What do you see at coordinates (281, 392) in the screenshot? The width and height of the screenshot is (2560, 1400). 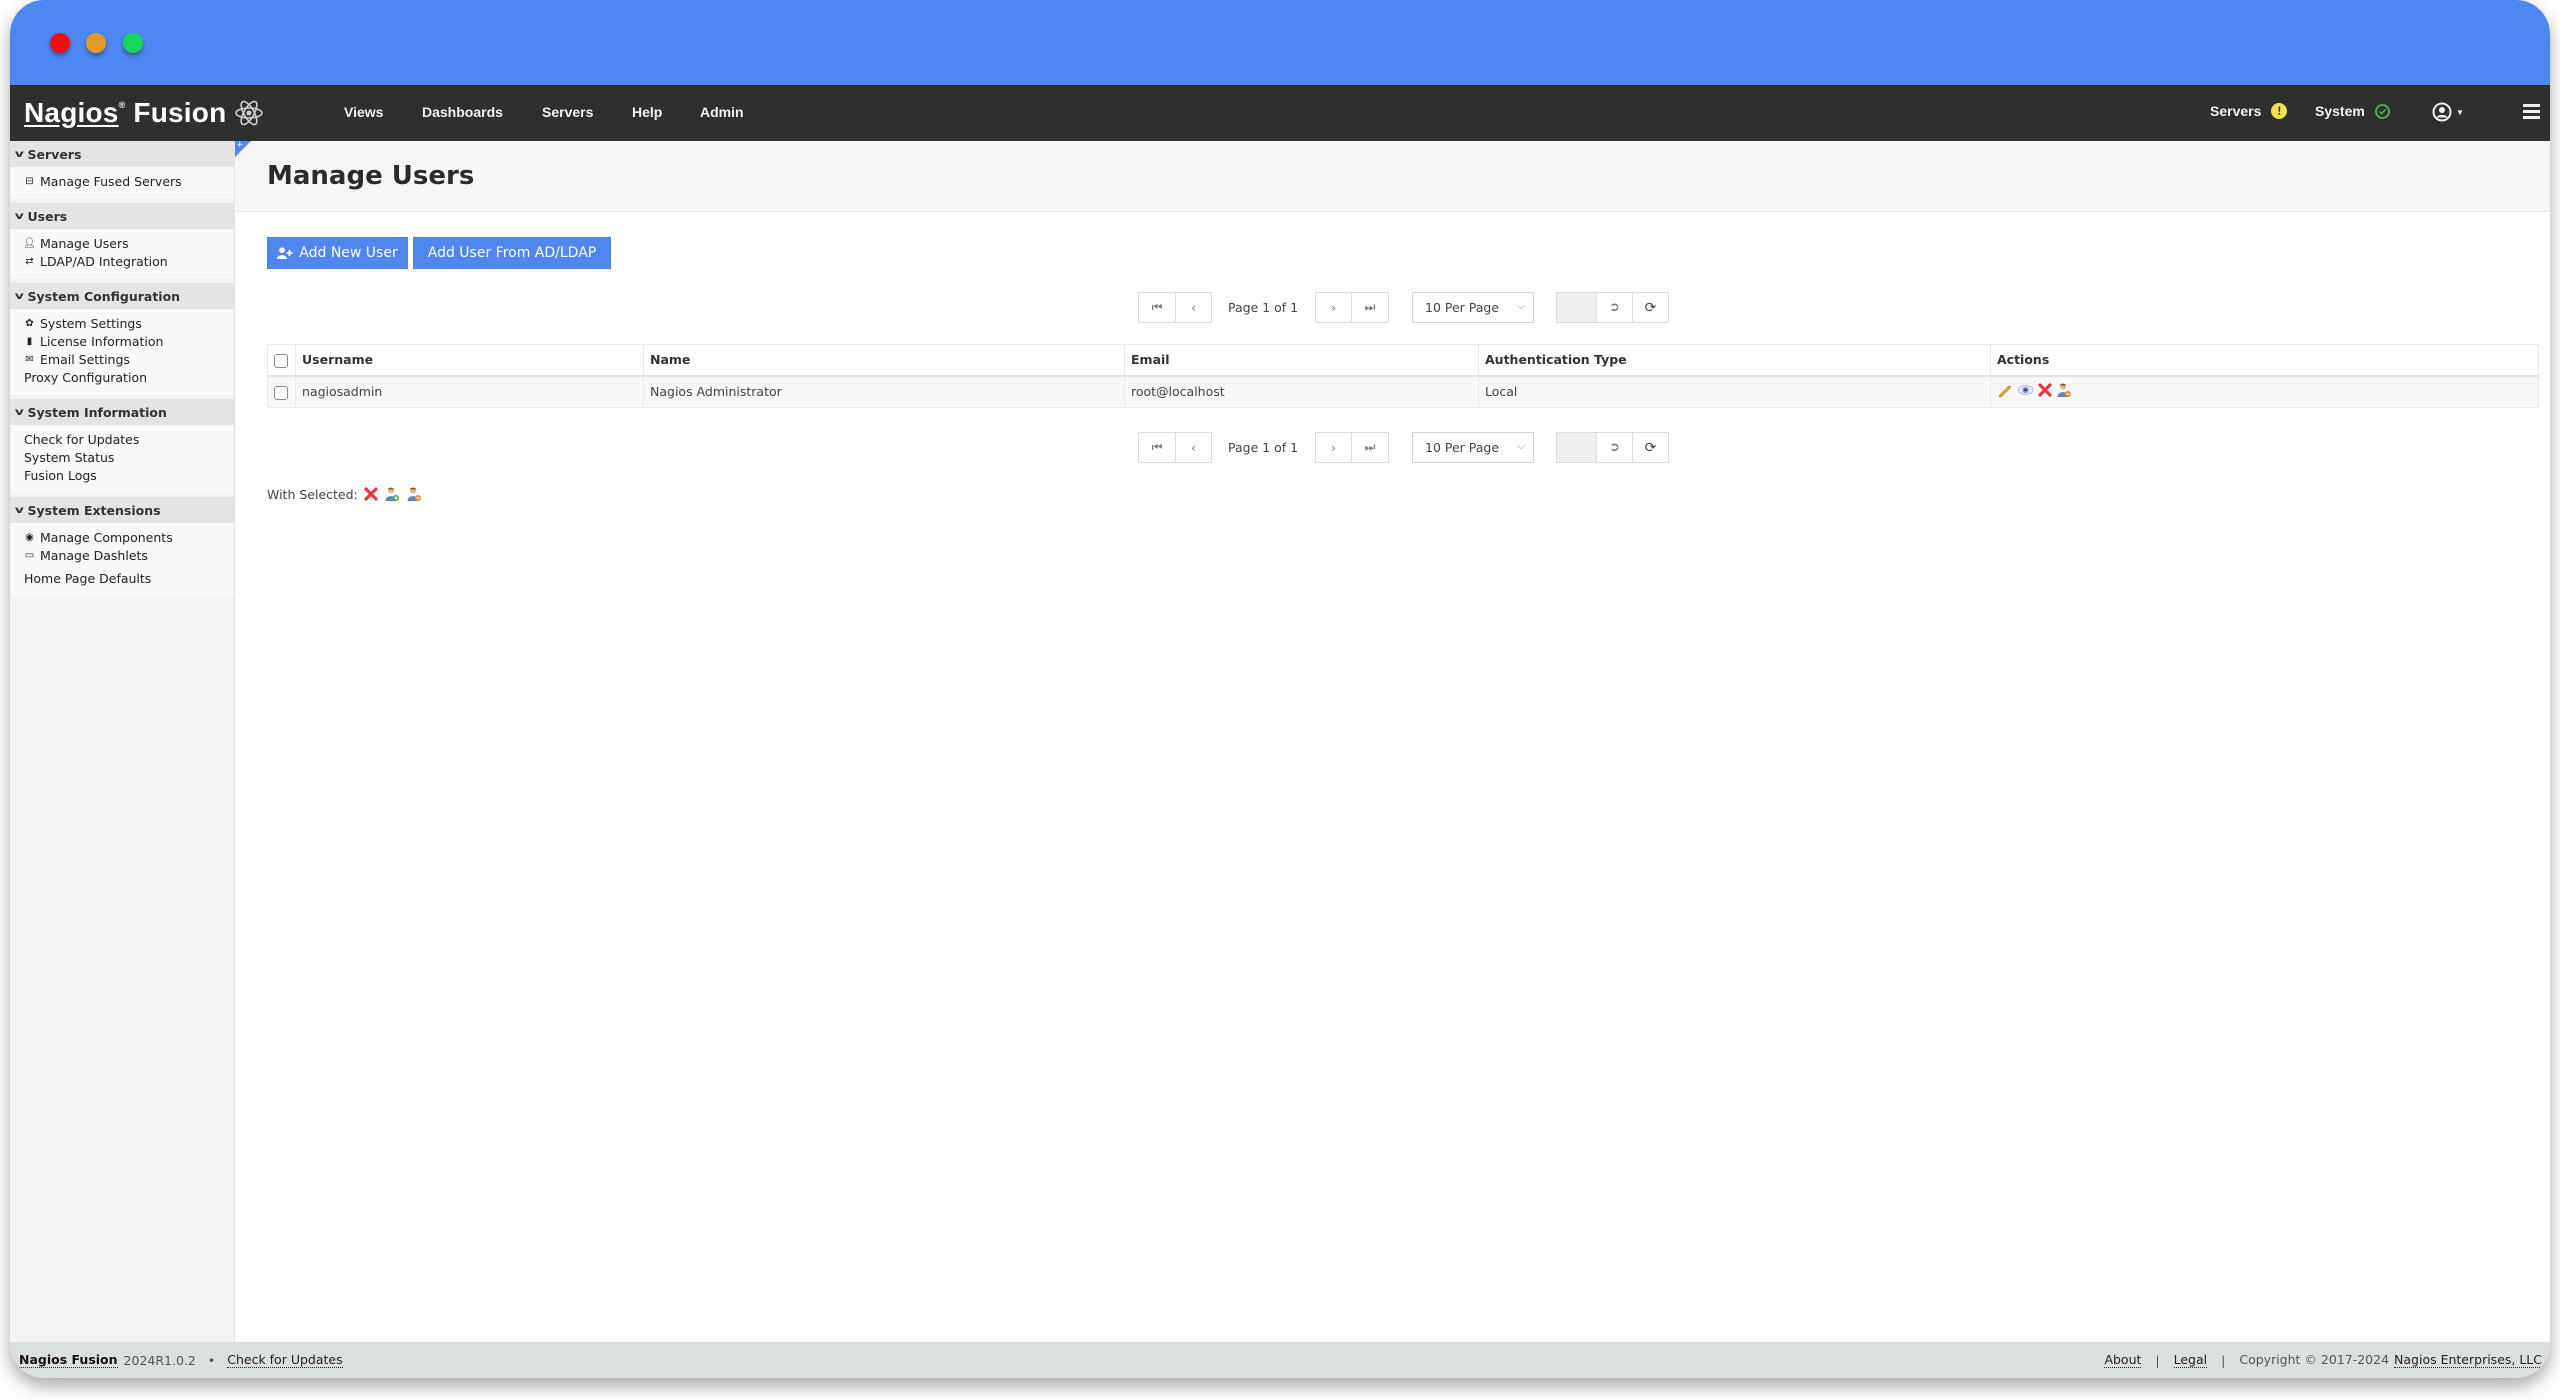 I see `row-checkbox` at bounding box center [281, 392].